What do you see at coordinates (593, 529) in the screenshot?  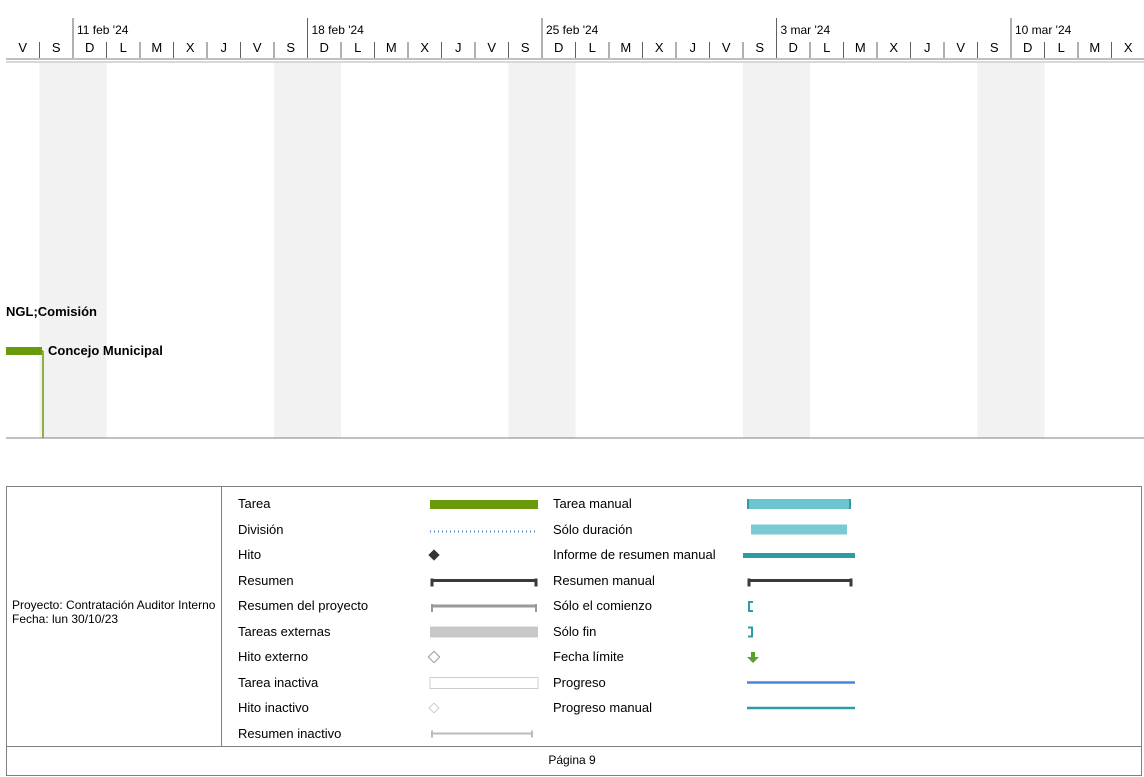 I see `legend-label: Sólo duración` at bounding box center [593, 529].